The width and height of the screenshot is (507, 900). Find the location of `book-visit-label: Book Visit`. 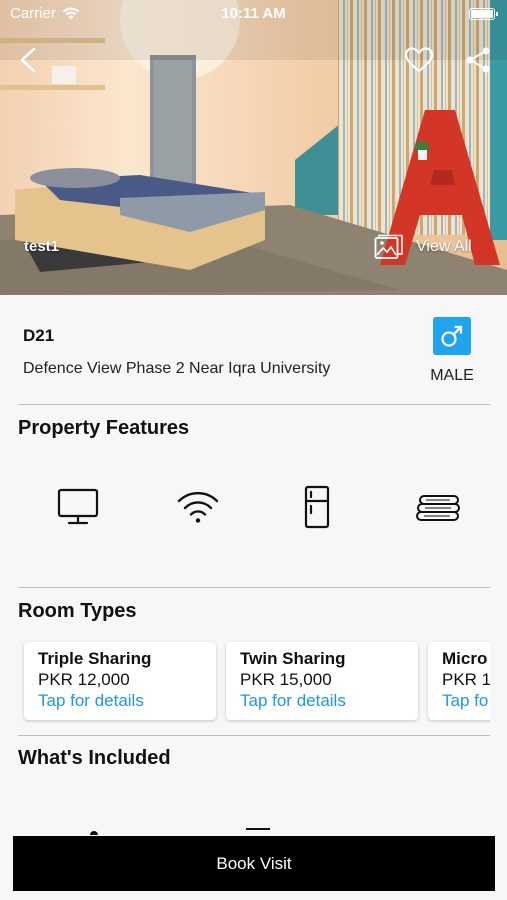

book-visit-label: Book Visit is located at coordinates (254, 863).